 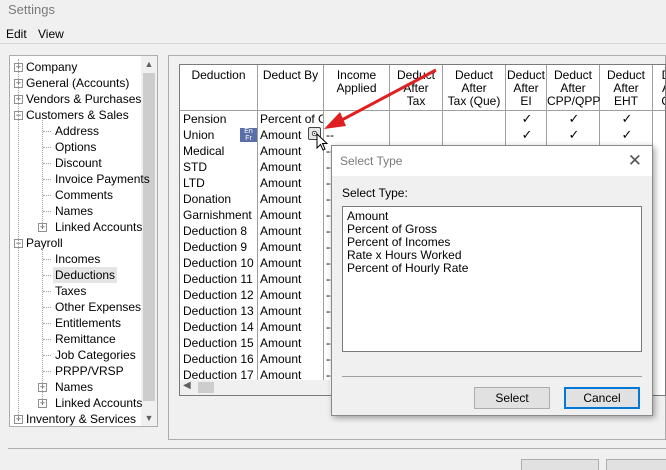 I want to click on tree-item: Discount, so click(x=78, y=163).